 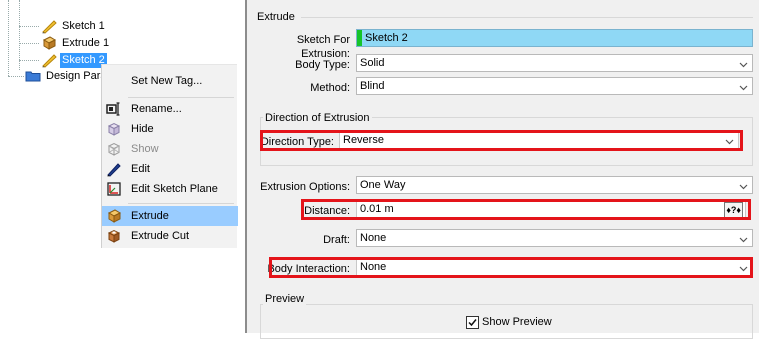 I want to click on menu-item-extrude: Extrude, so click(x=170, y=216).